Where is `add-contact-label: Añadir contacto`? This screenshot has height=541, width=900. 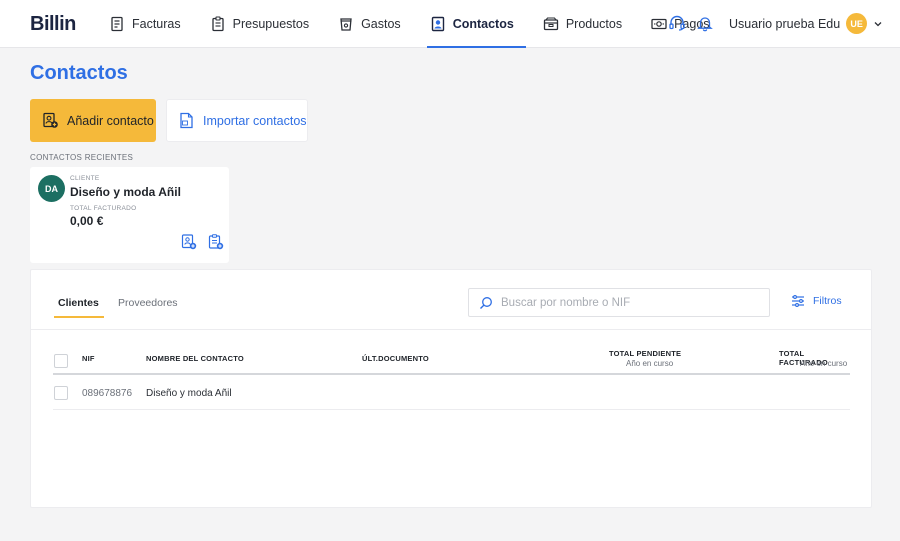 add-contact-label: Añadir contacto is located at coordinates (110, 120).